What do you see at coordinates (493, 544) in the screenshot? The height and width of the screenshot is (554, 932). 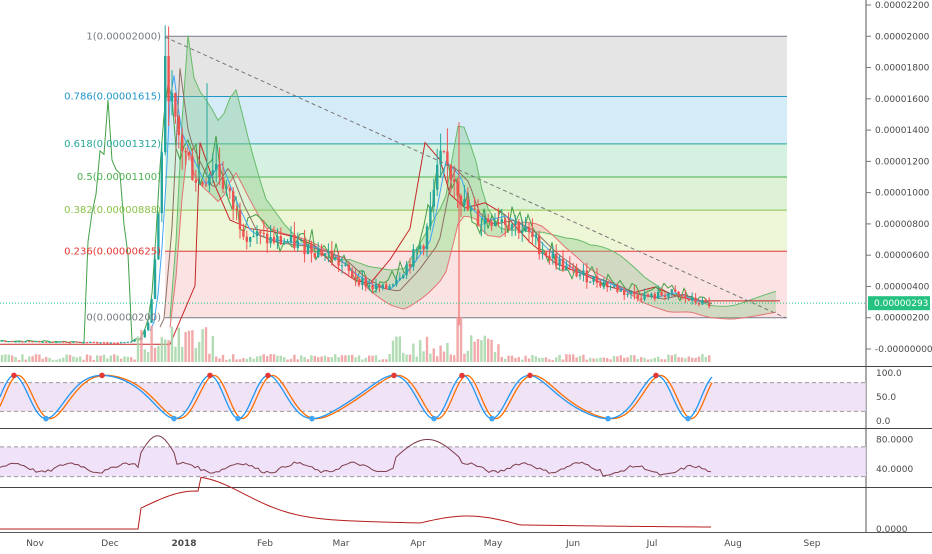 I see `time-tick-label: May` at bounding box center [493, 544].